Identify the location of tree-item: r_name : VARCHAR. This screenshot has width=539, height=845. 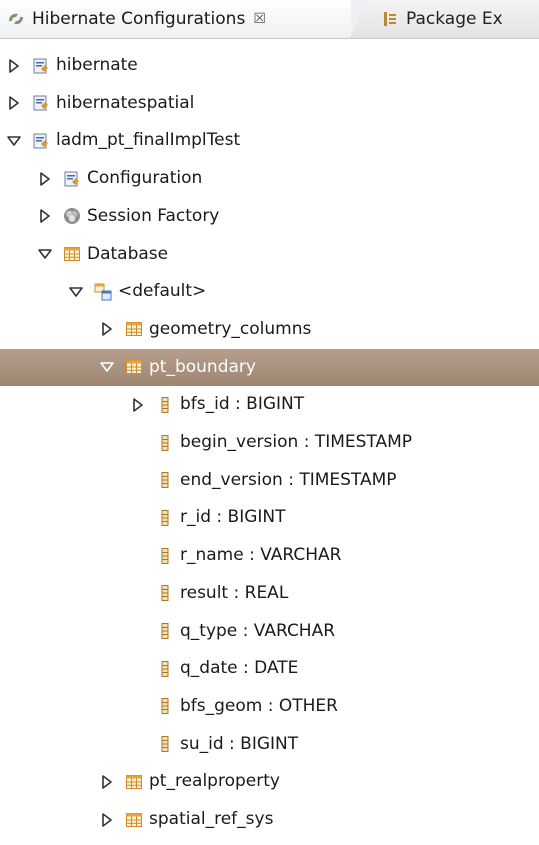
(269, 555).